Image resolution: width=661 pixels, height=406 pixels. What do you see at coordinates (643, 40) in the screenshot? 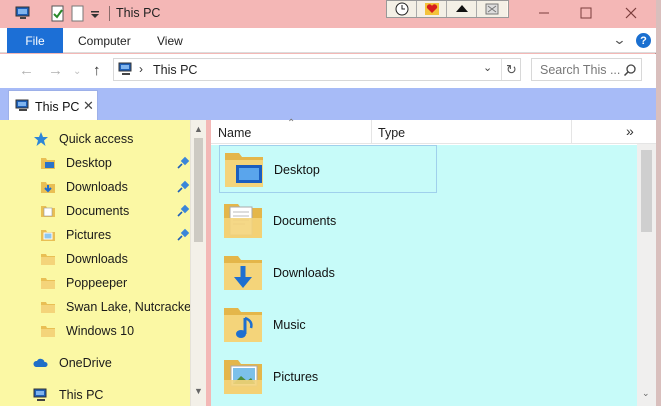
I see `help-icon: ?` at bounding box center [643, 40].